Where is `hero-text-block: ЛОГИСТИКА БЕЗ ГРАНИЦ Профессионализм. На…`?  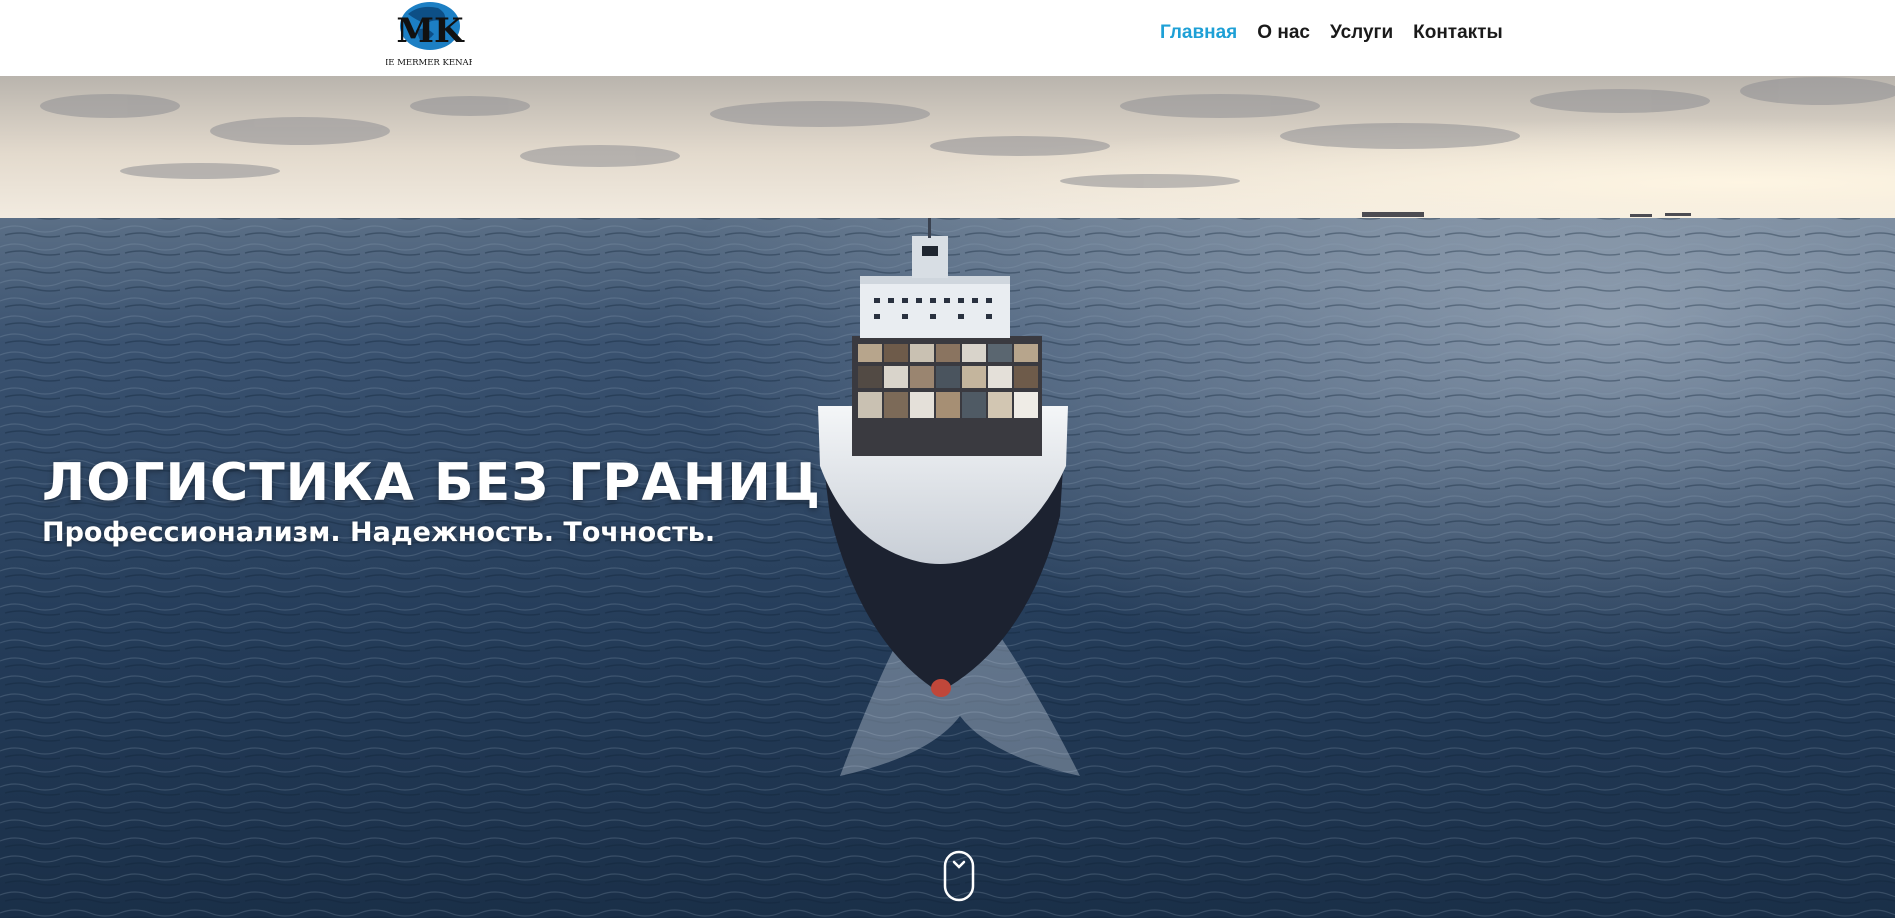
hero-text-block: ЛОГИСТИКА БЕЗ ГРАНИЦ Профессионализм. На… is located at coordinates (431, 500).